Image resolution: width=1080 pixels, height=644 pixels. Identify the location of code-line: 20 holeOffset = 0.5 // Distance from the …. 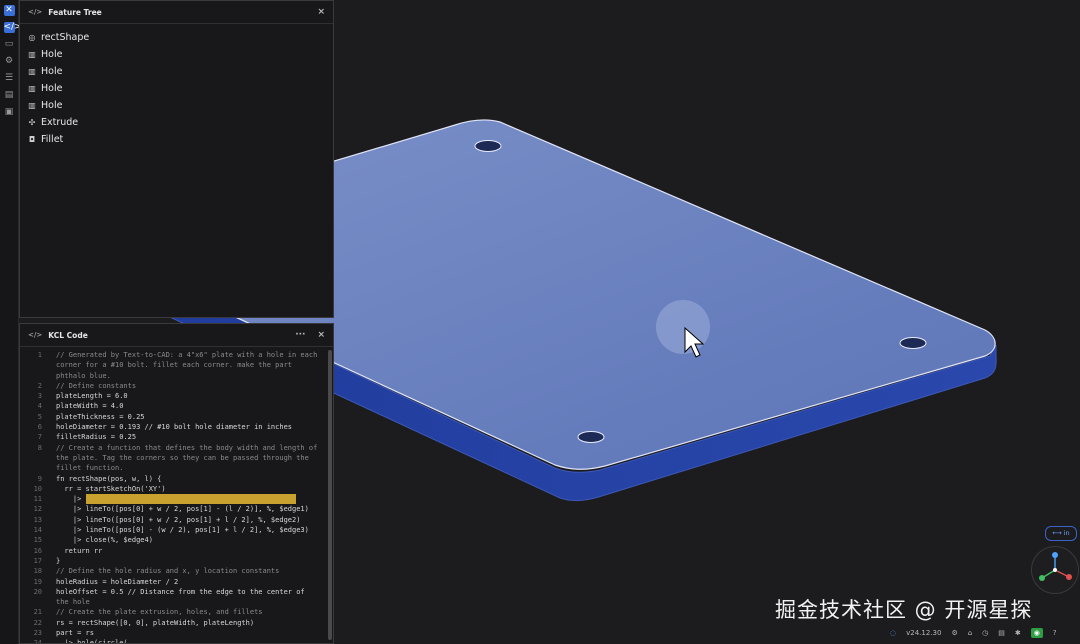
(176, 592).